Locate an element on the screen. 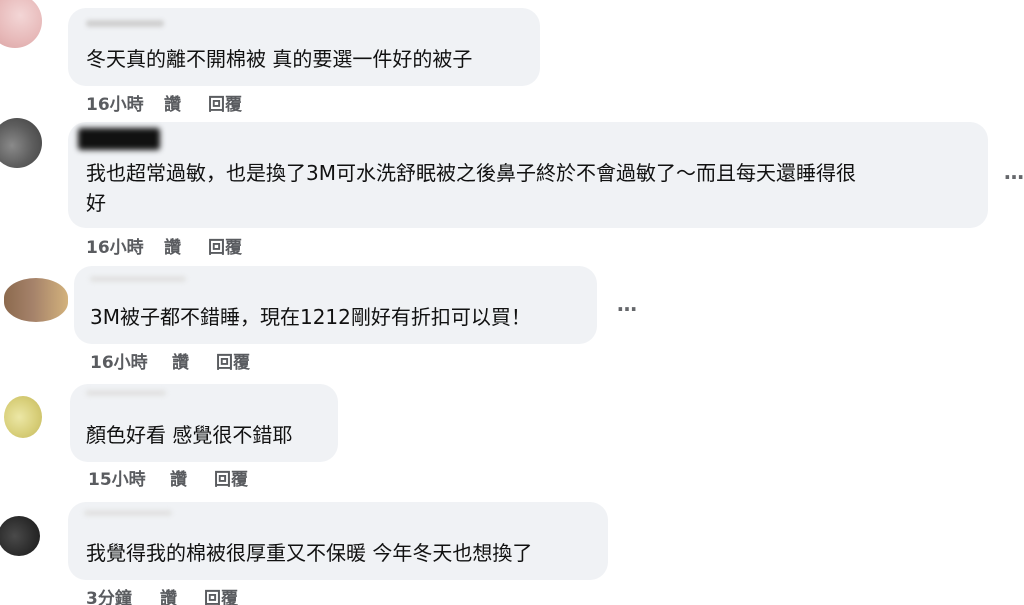  comment-timestamp: 15小時 is located at coordinates (129, 477).